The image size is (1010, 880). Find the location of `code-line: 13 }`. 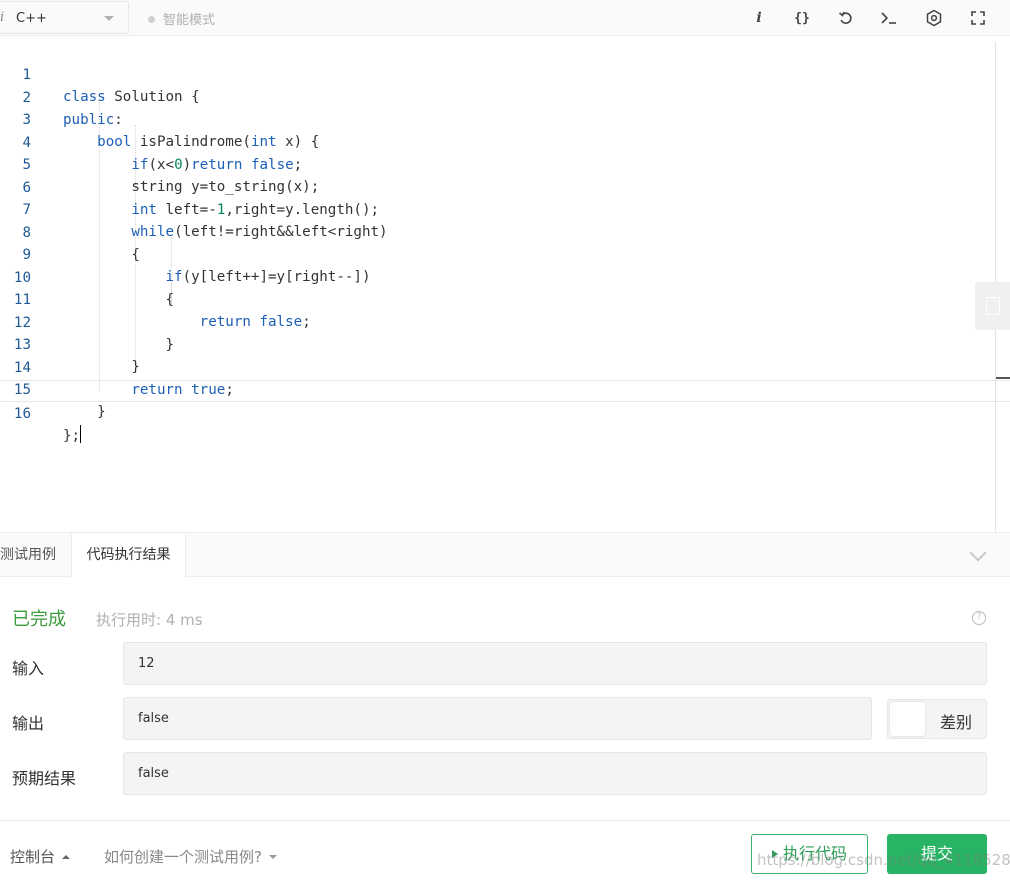

code-line: 13 } is located at coordinates (505, 343).